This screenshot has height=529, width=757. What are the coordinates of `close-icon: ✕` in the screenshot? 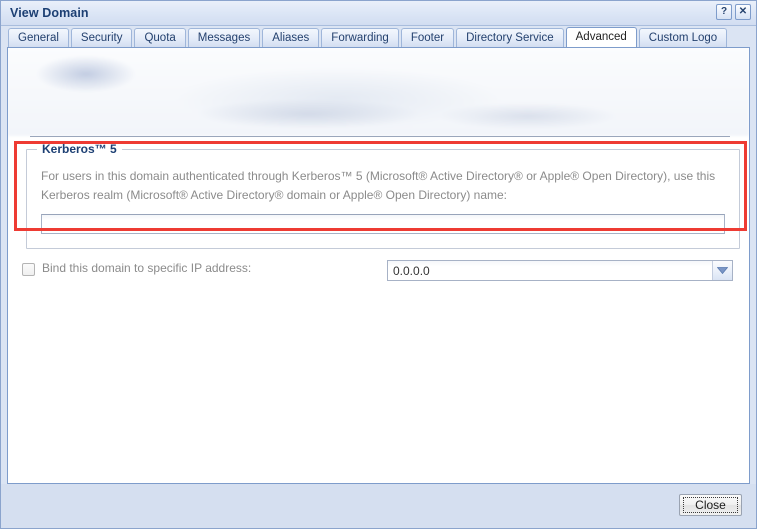 It's located at (743, 12).